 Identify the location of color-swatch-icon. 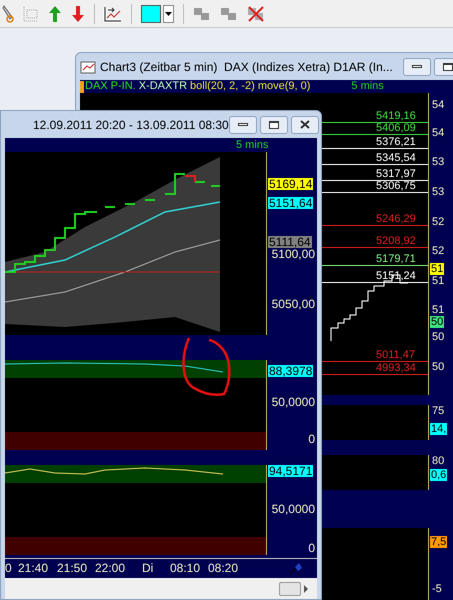
(151, 13).